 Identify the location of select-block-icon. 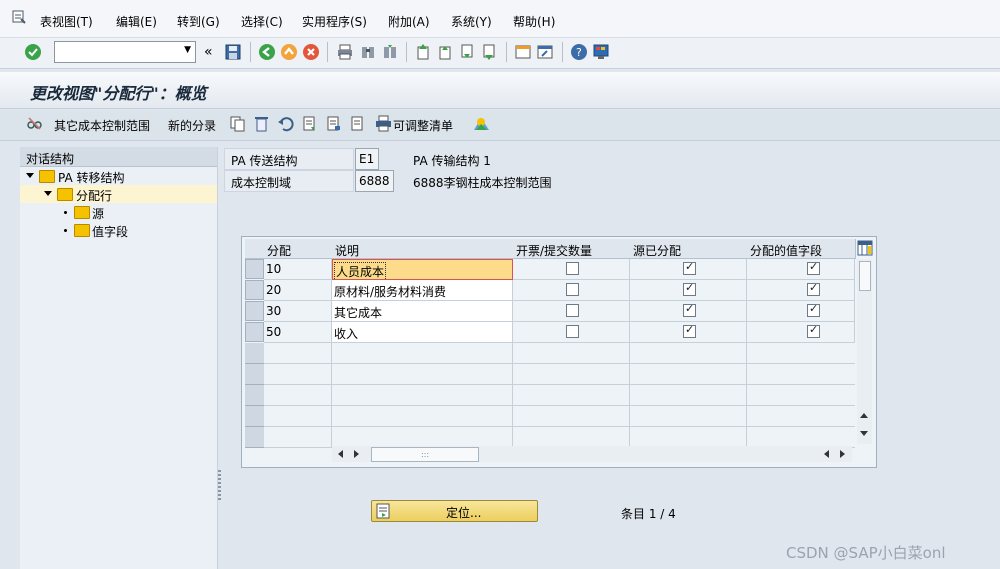
(333, 123).